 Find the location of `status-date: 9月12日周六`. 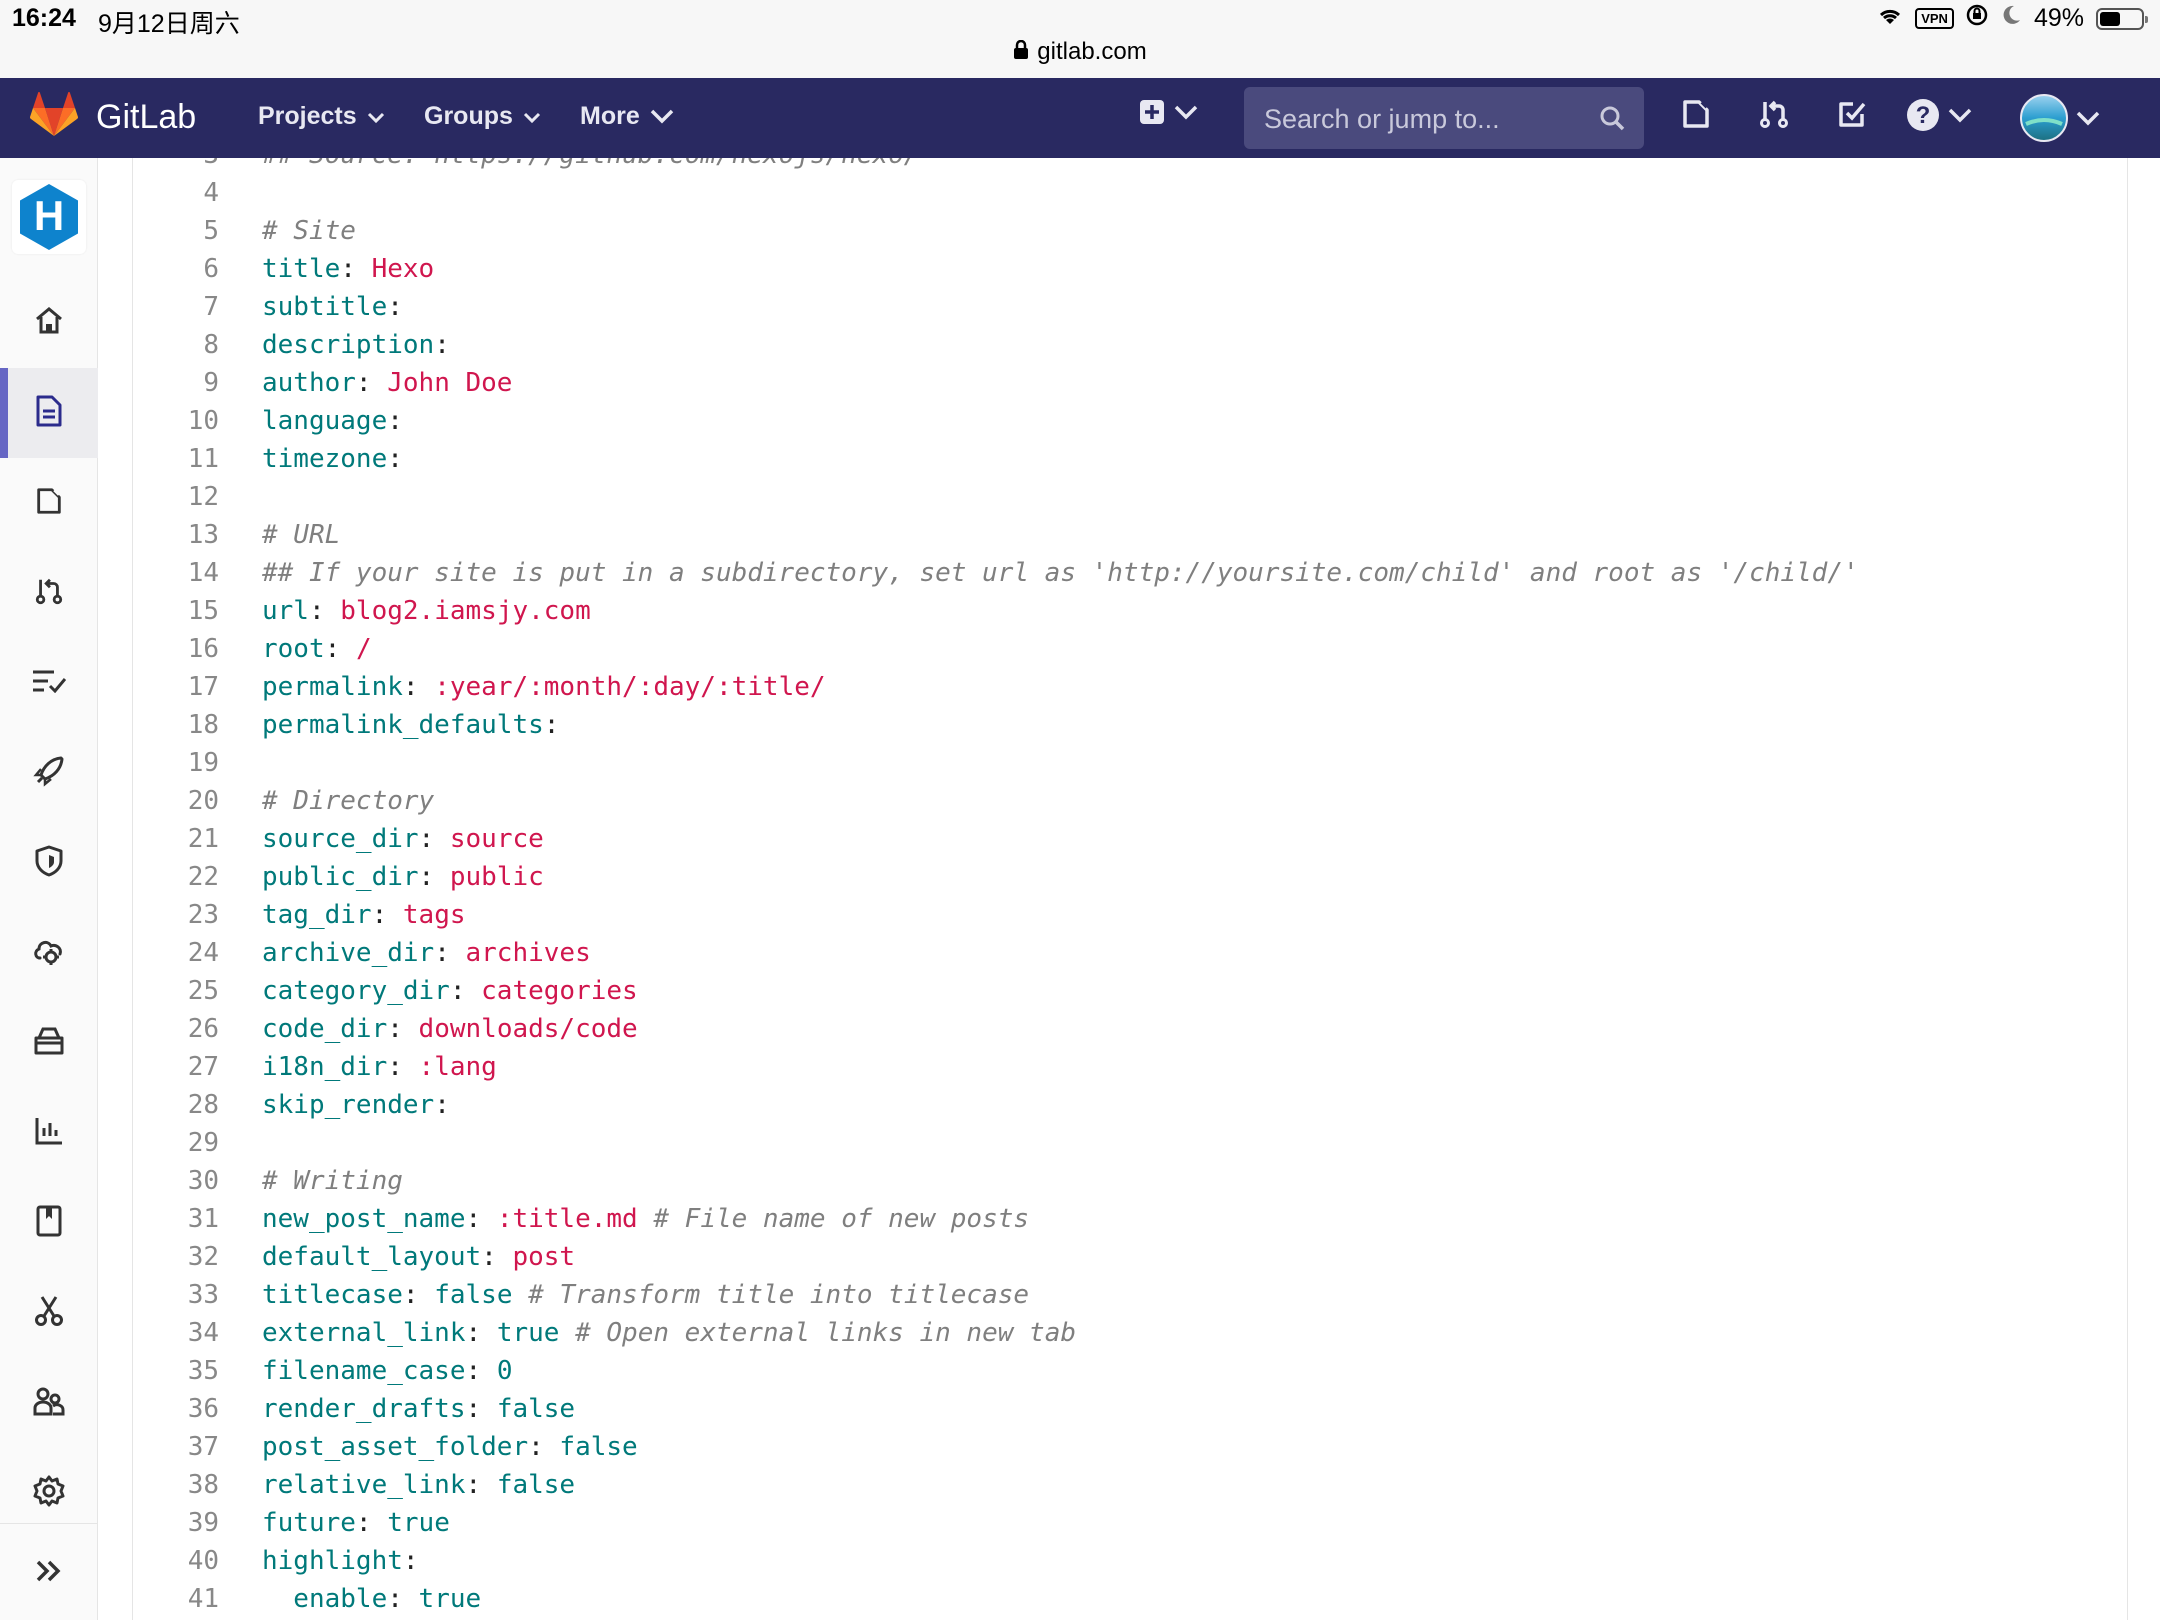

status-date: 9月12日周六 is located at coordinates (169, 24).